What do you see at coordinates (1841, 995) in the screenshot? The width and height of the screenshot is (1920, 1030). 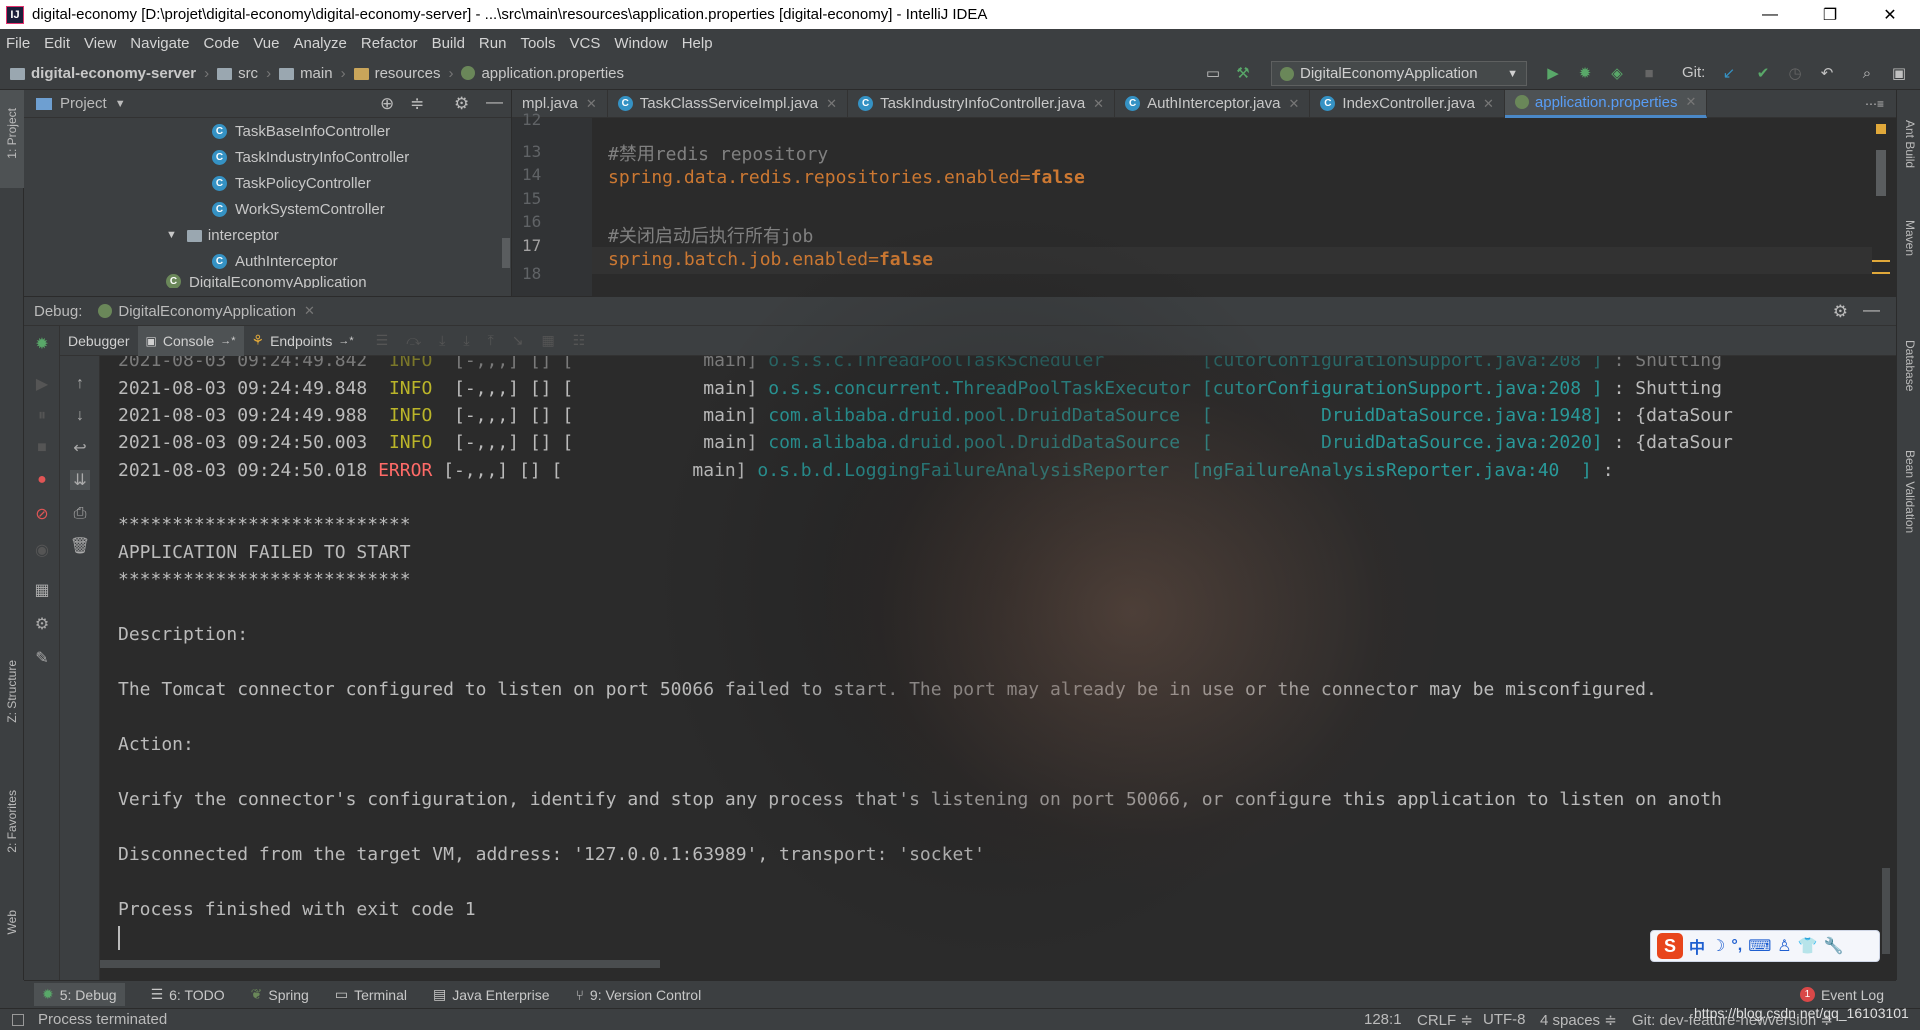 I see `event-log-button: 1 Event Log` at bounding box center [1841, 995].